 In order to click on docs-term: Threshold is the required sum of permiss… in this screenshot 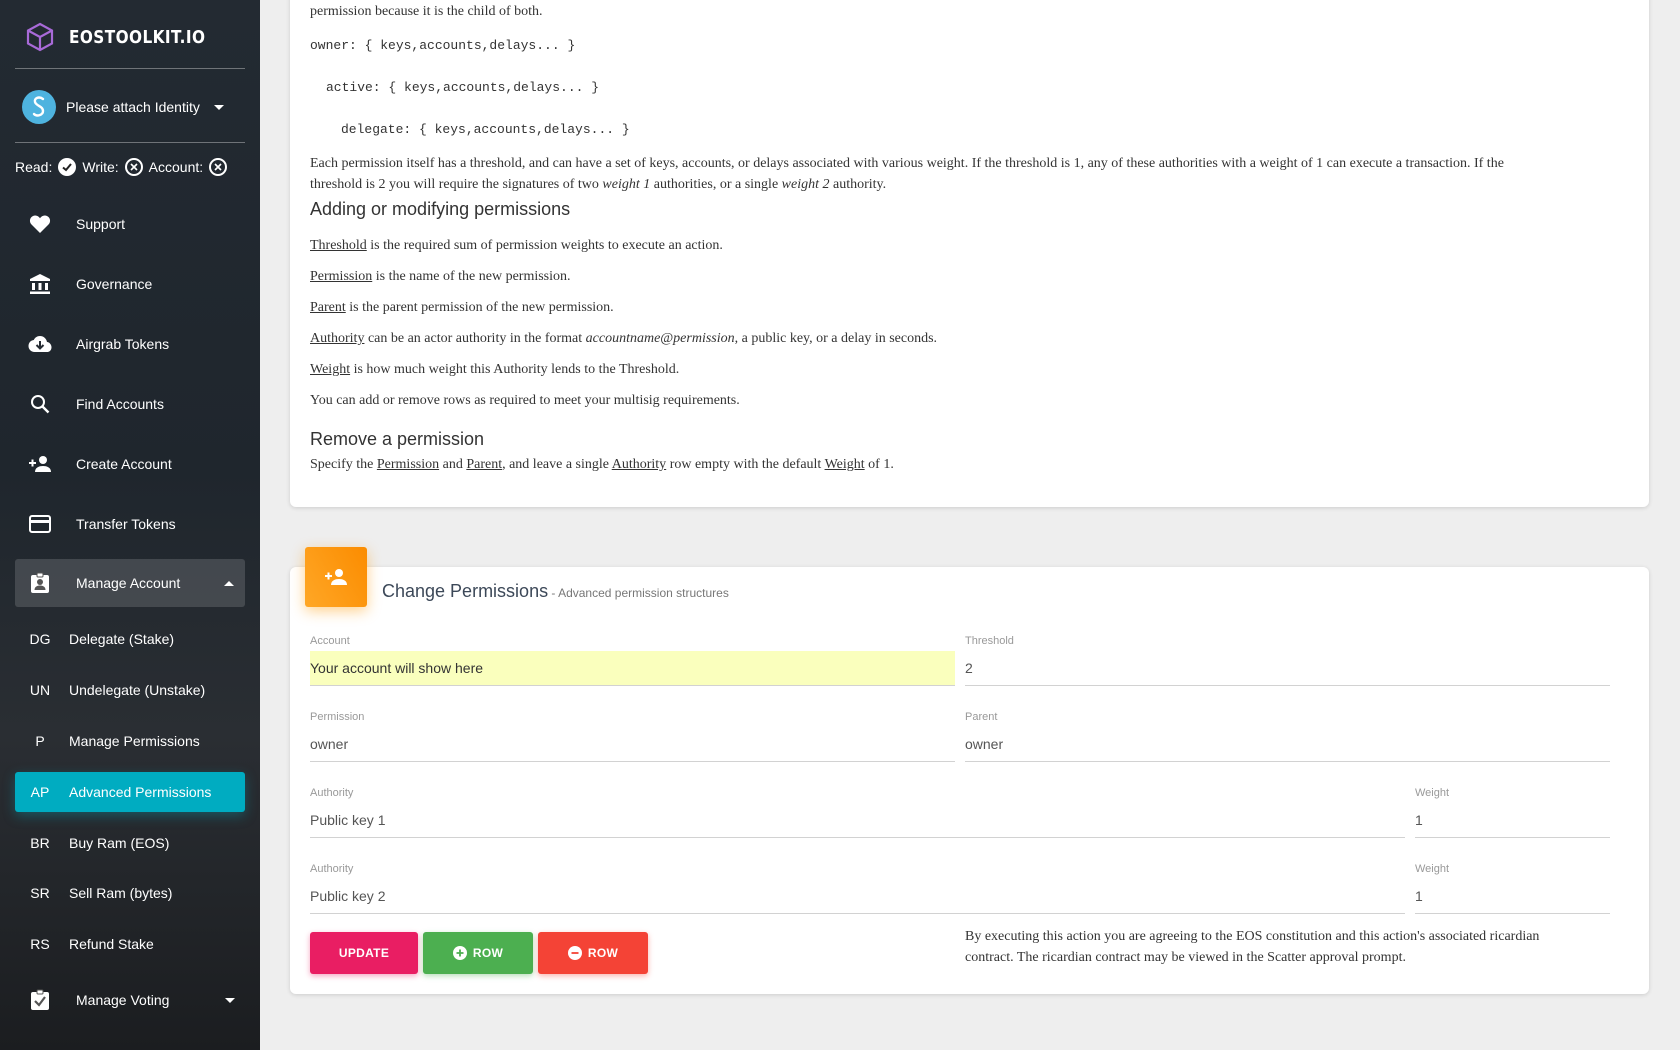, I will do `click(516, 245)`.